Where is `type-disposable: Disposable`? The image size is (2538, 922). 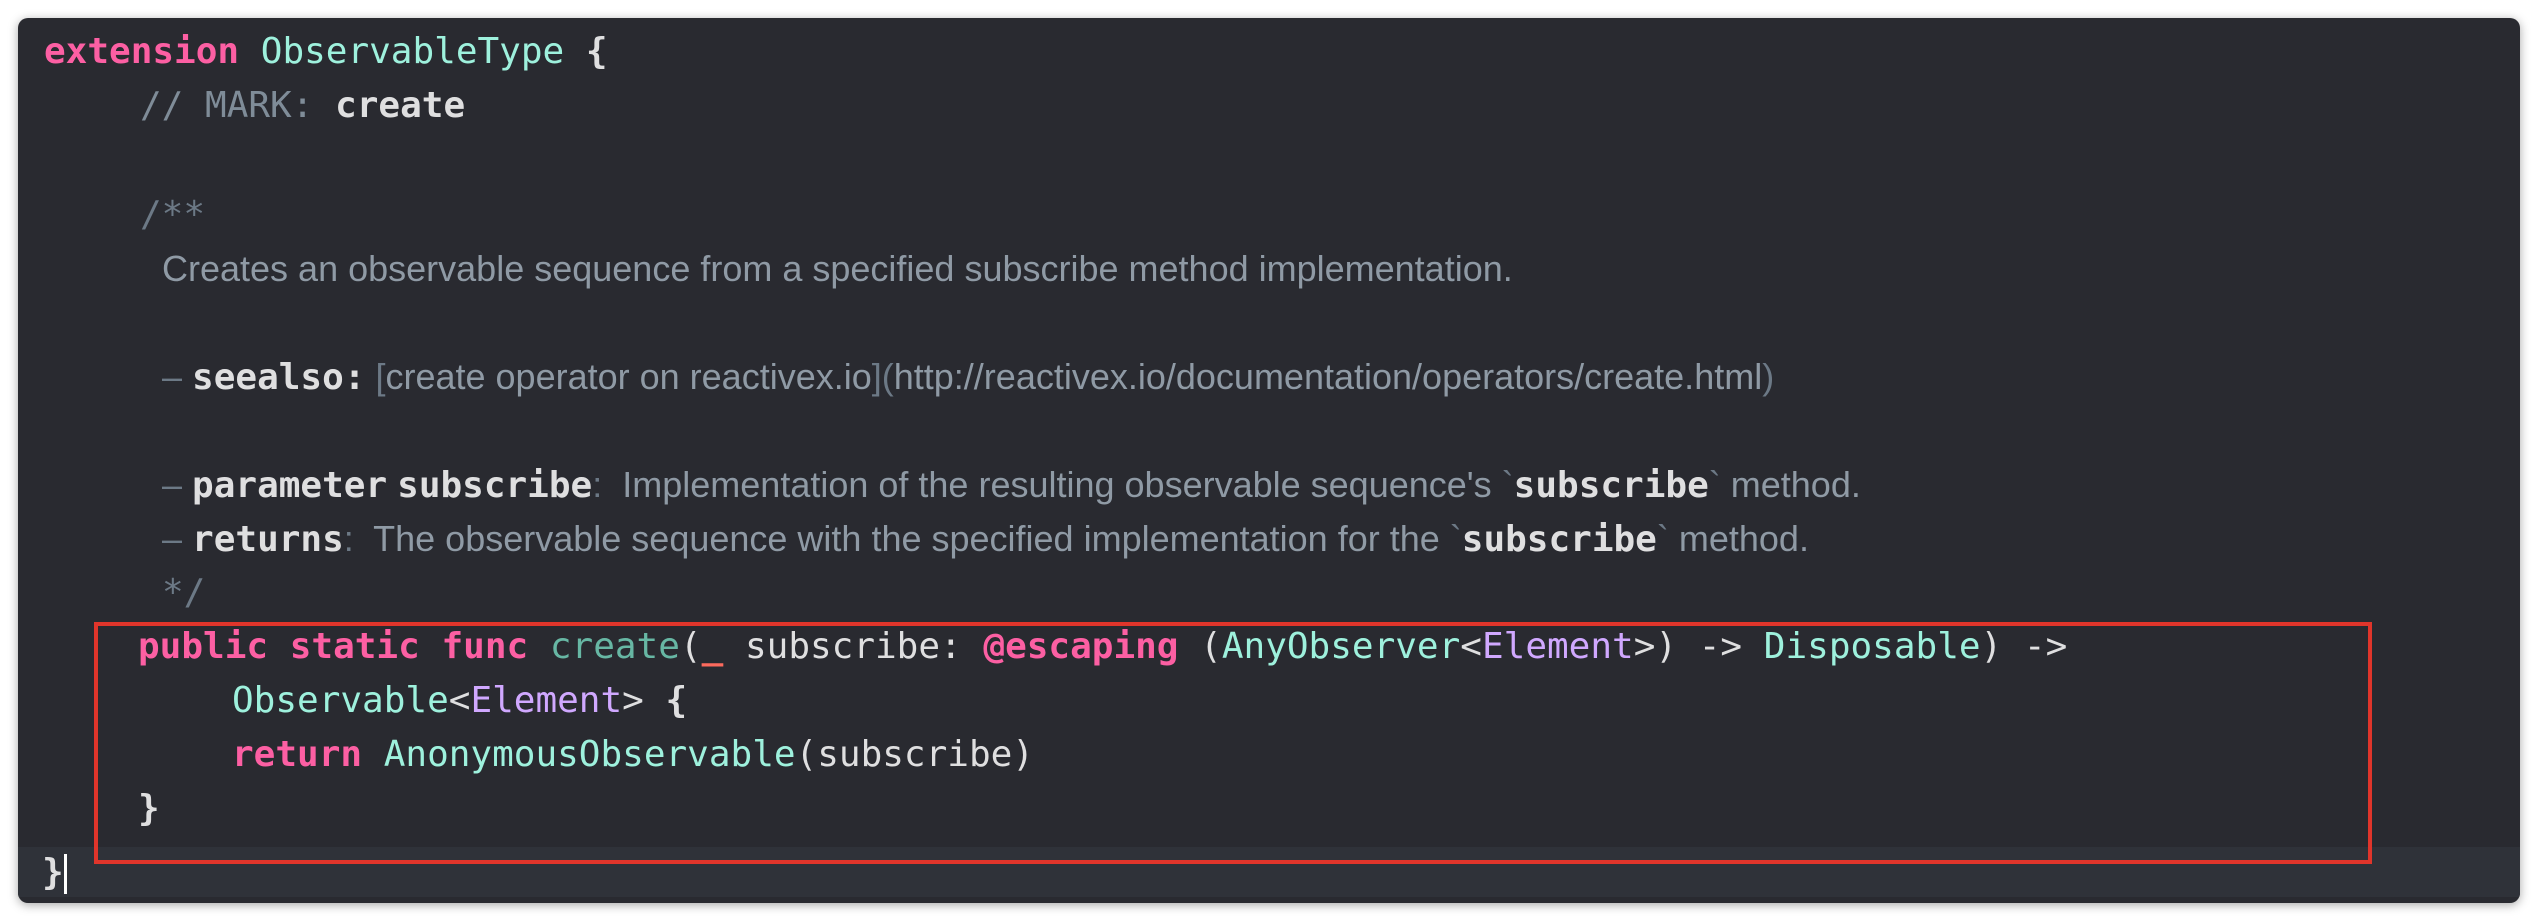 type-disposable: Disposable is located at coordinates (1872, 646).